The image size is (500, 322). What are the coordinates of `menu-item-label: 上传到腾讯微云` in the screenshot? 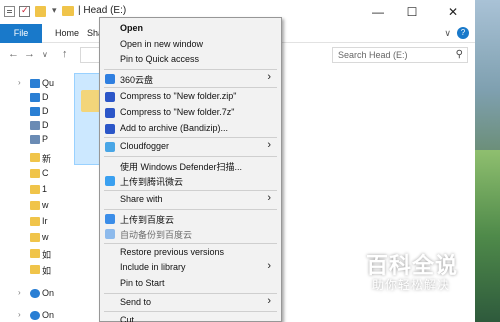 It's located at (152, 182).